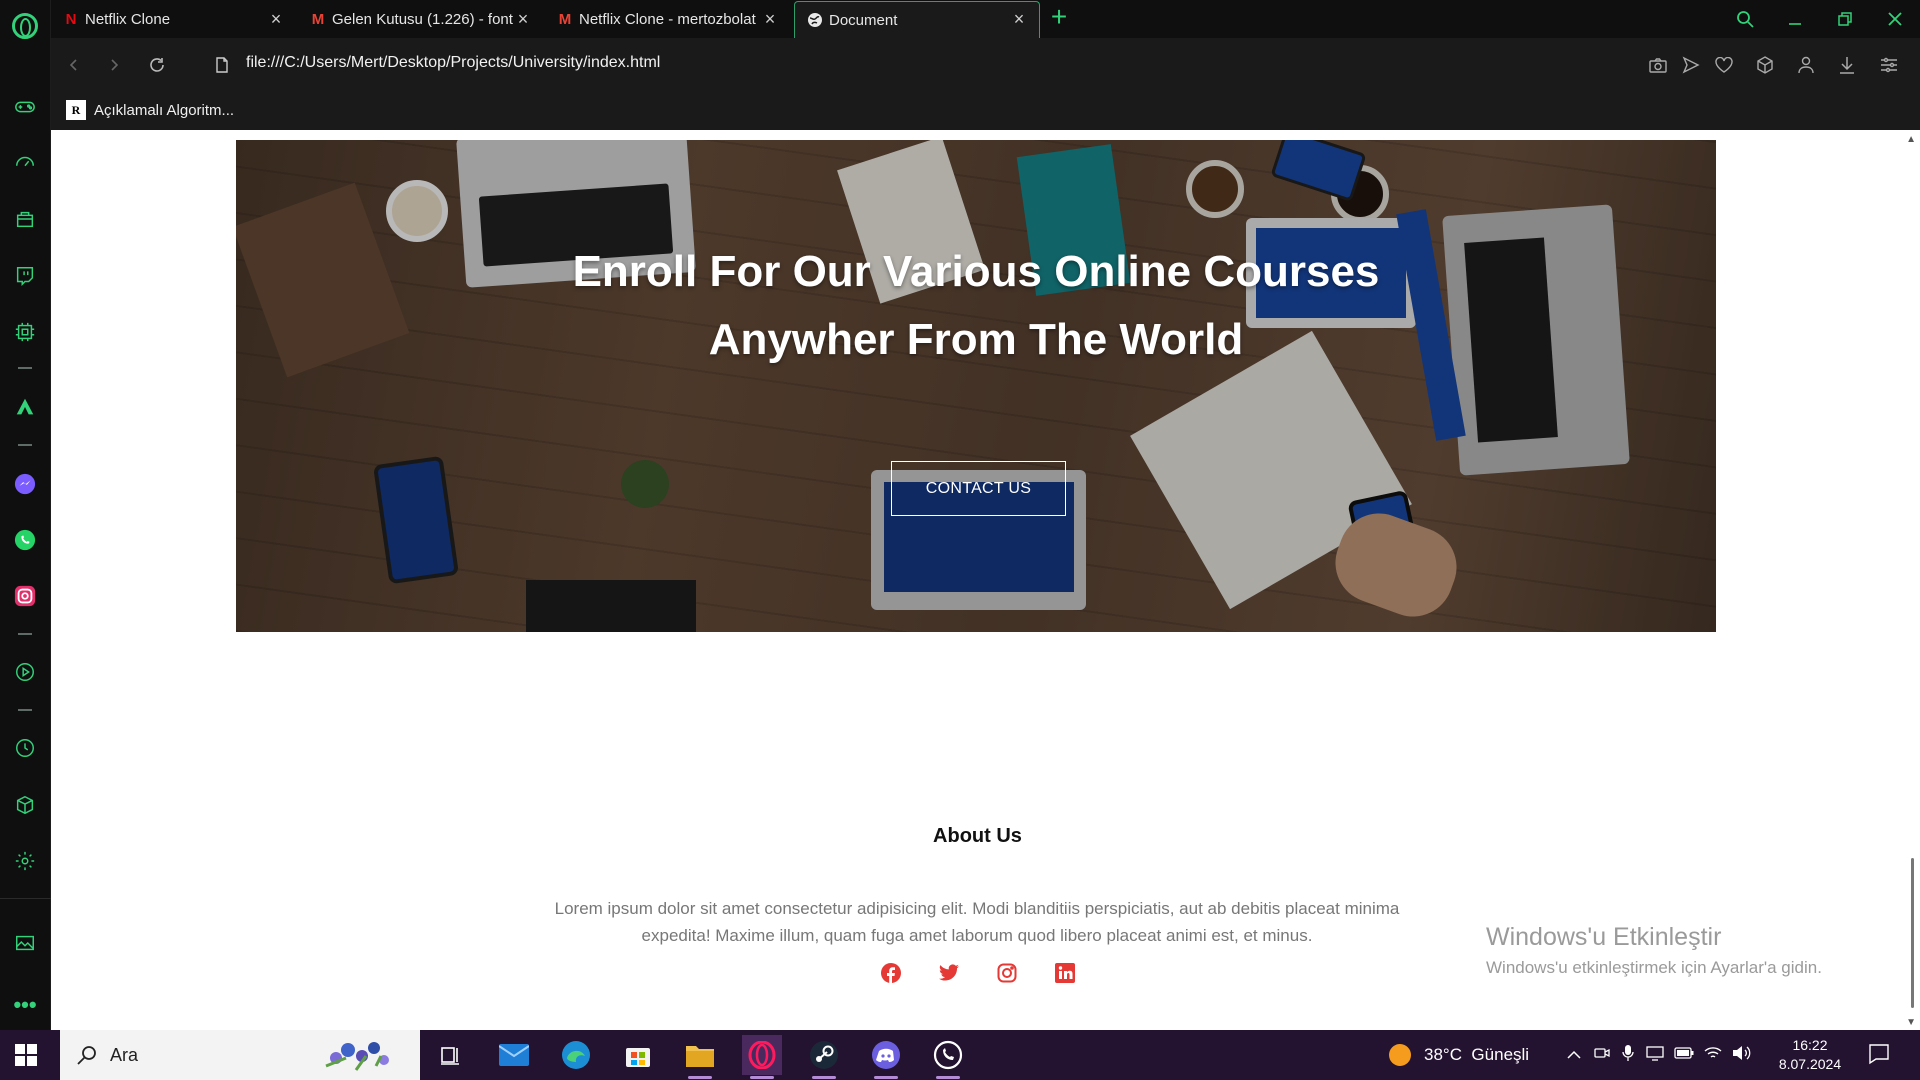 The width and height of the screenshot is (1920, 1080). I want to click on gamepad-icon, so click(25, 107).